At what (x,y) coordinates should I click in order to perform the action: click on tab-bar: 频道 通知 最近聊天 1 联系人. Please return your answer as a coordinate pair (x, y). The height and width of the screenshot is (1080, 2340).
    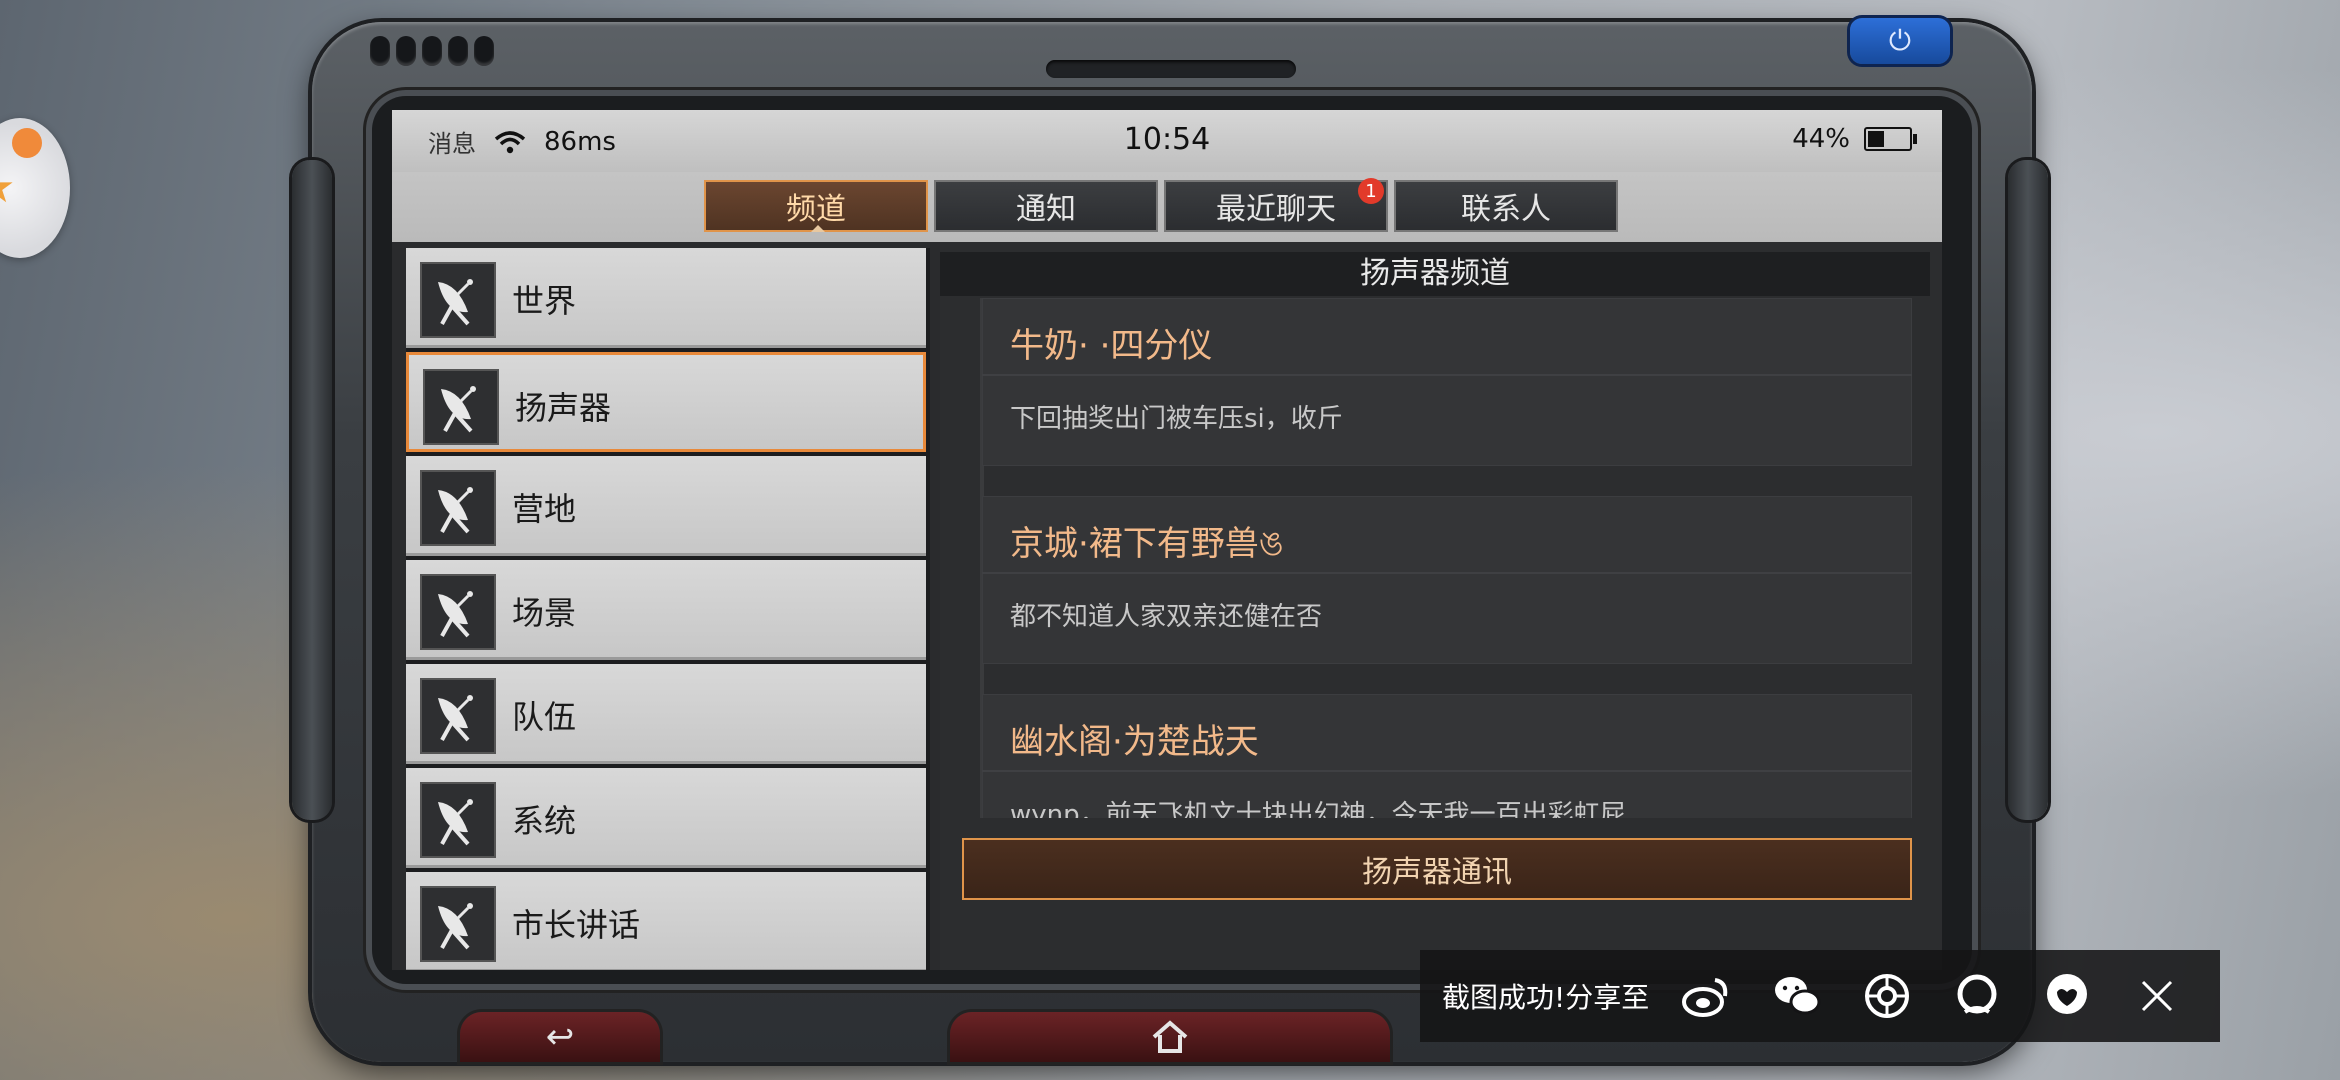
    Looking at the image, I should click on (1167, 207).